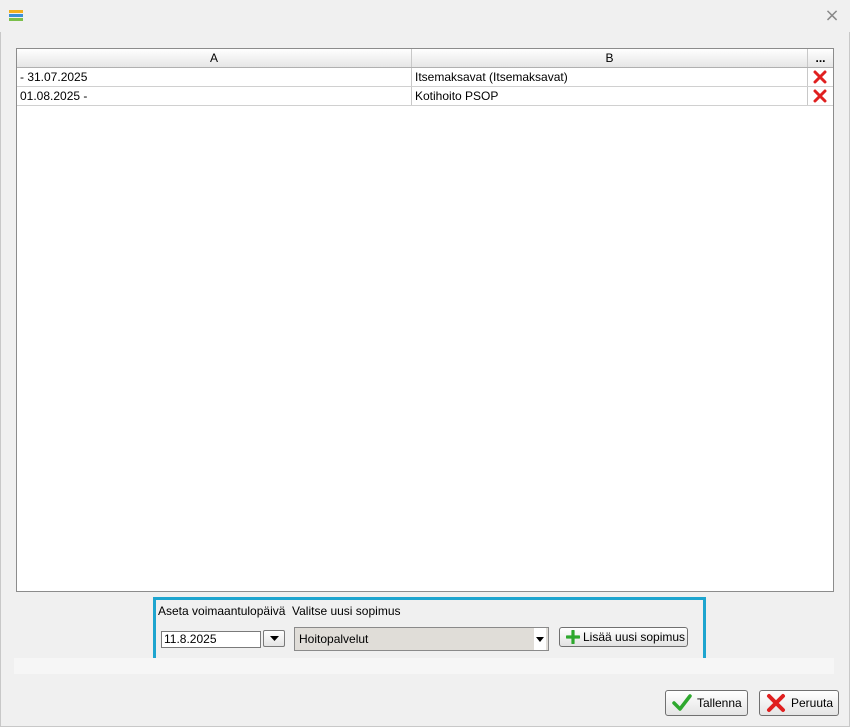 The image size is (850, 727). Describe the element at coordinates (682, 702) in the screenshot. I see `checkmark-icon` at that location.